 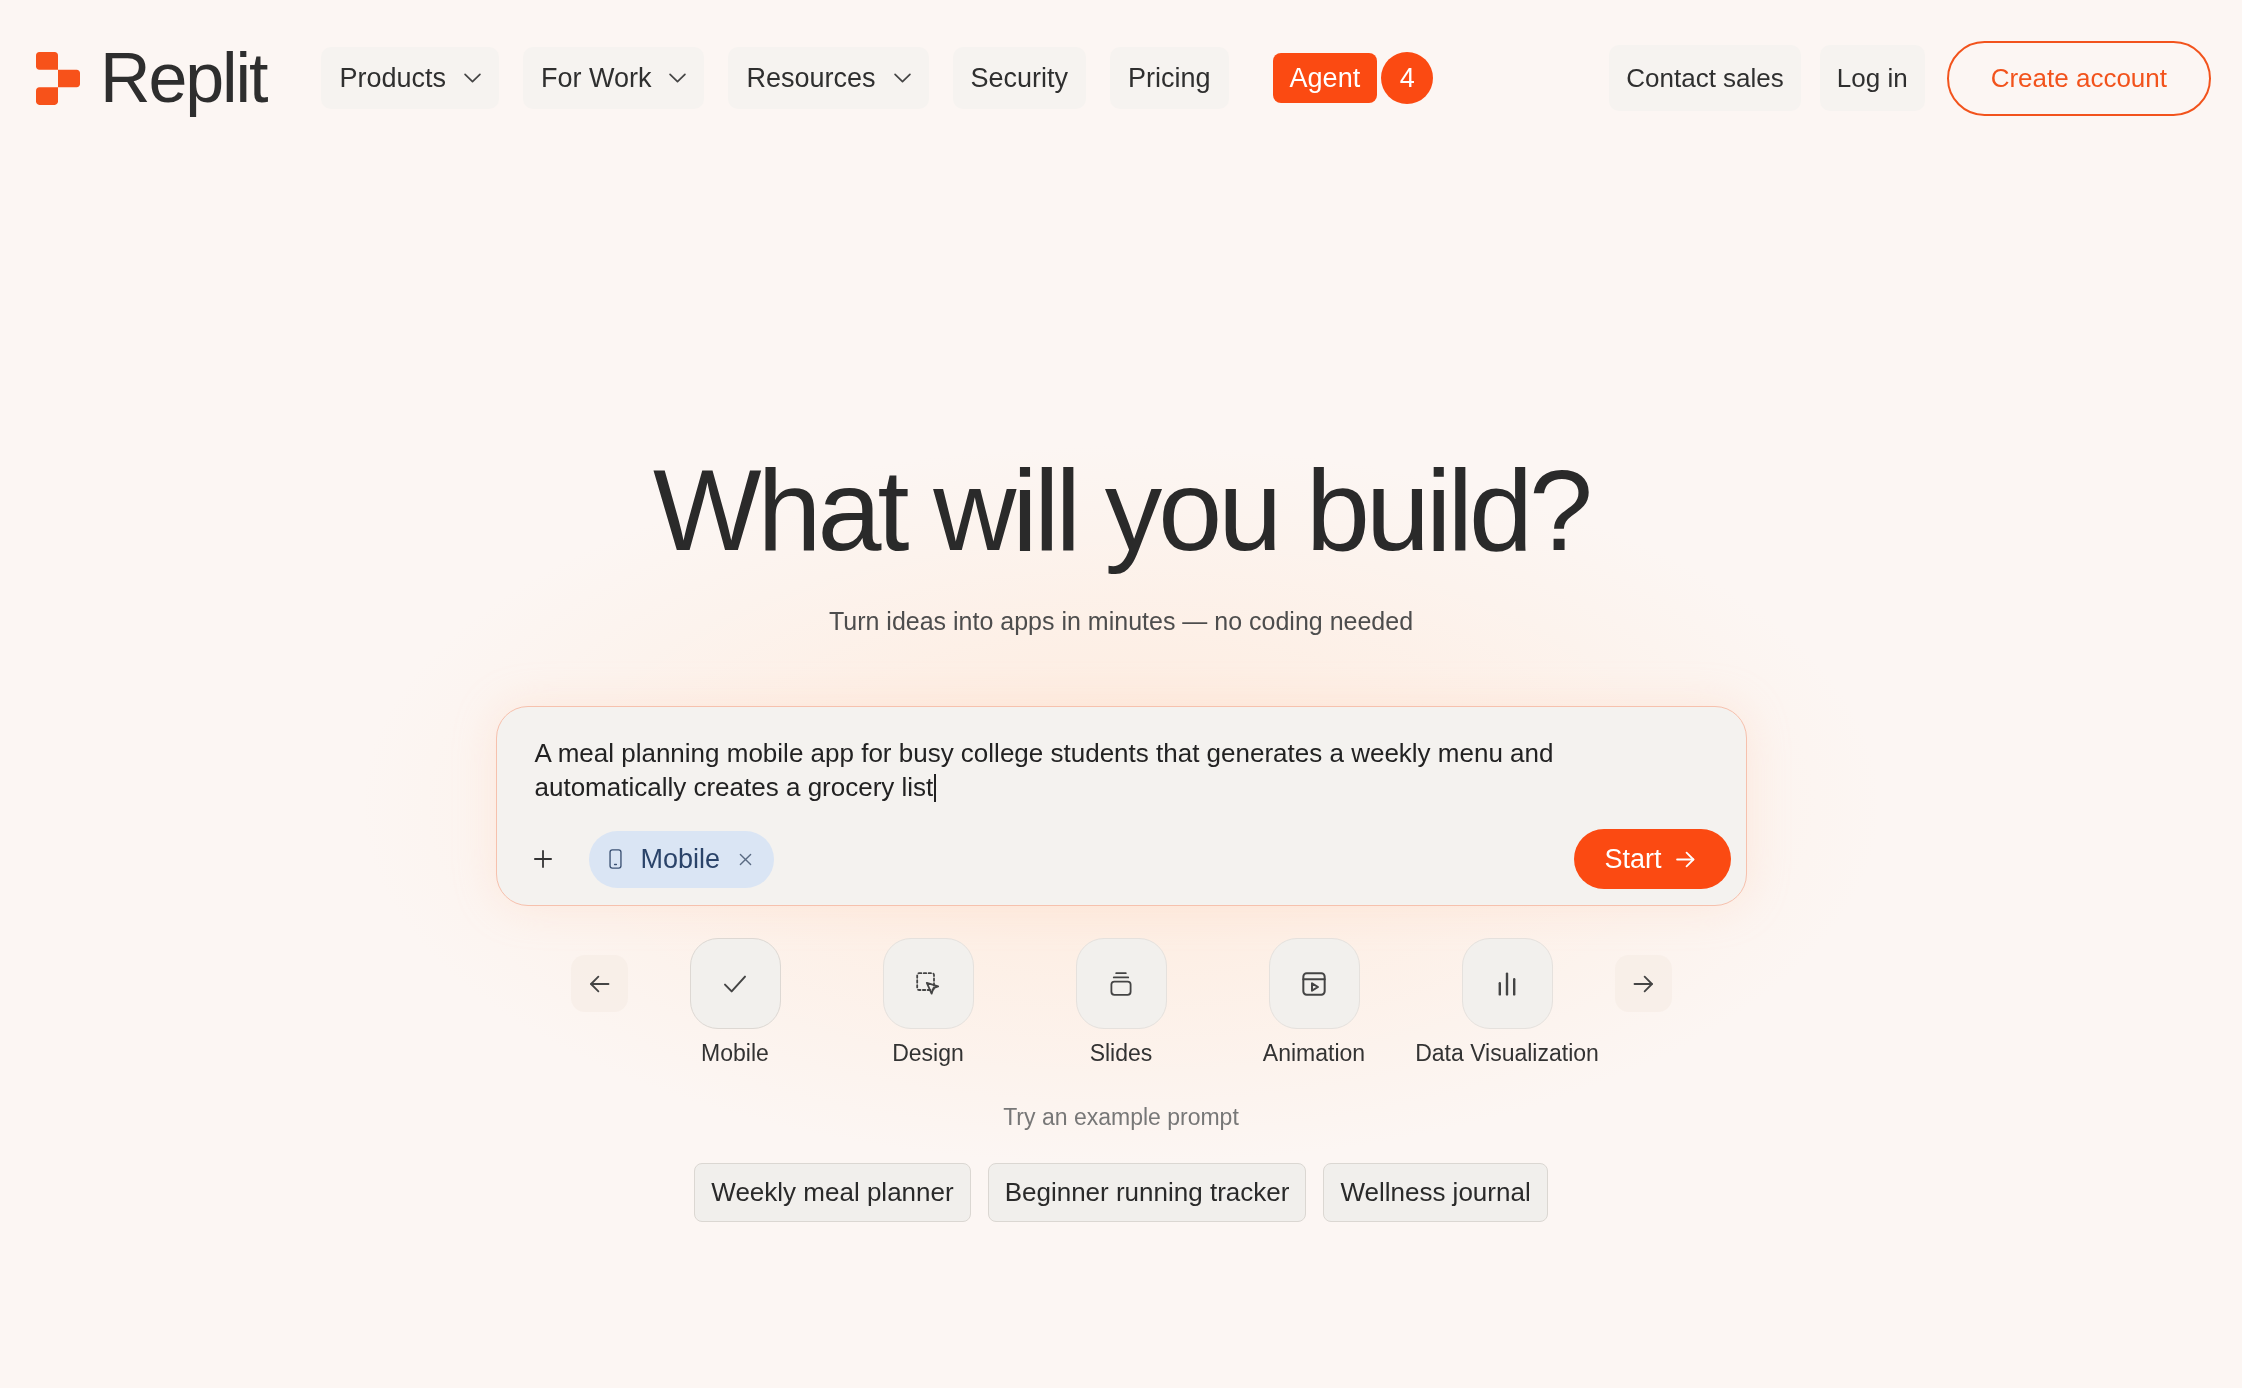 I want to click on nav-link: Pricing, so click(x=1169, y=78).